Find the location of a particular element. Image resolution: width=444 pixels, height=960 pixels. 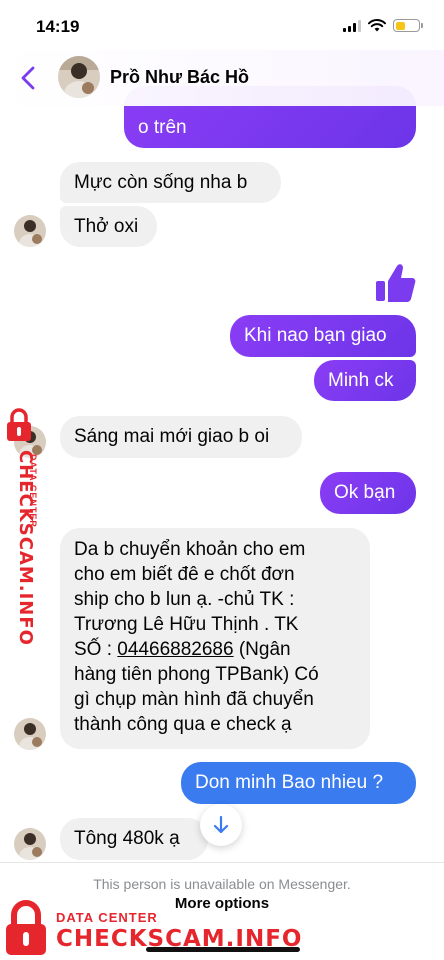

message-bubble-outgoing: Minh ck is located at coordinates (365, 380).